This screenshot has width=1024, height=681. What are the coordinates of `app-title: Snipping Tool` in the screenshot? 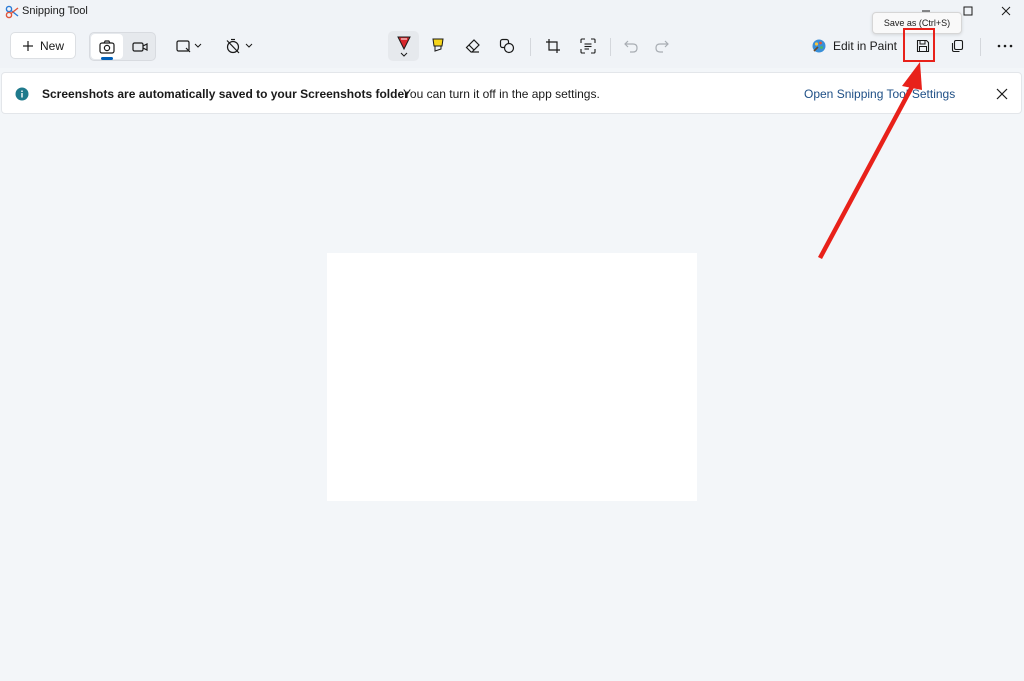 It's located at (55, 11).